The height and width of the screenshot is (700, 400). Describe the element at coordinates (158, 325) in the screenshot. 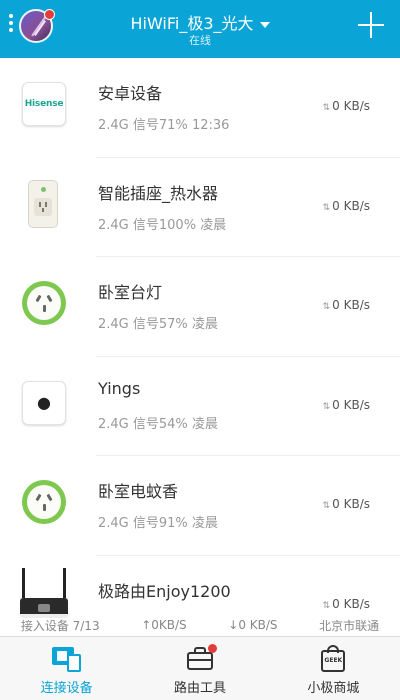

I see `device-meta: 2.4G 信号57% 凌晨` at that location.